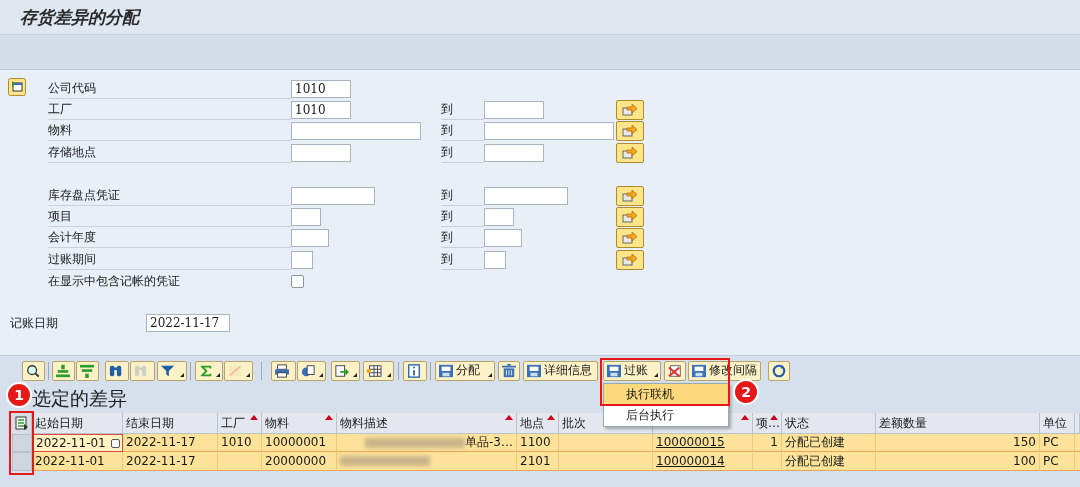  Describe the element at coordinates (169, 88) in the screenshot. I see `field-label: 公司代码` at that location.